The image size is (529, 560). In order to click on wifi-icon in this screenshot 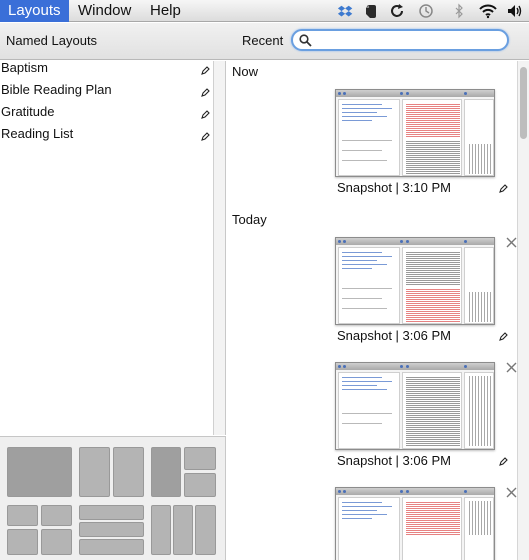, I will do `click(488, 11)`.